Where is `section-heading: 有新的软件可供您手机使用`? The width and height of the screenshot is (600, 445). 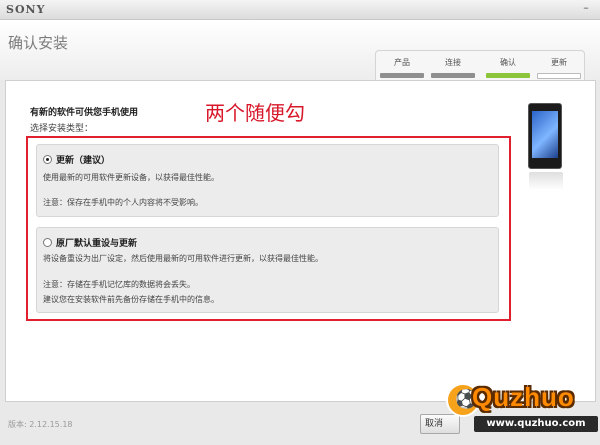
section-heading: 有新的软件可供您手机使用 is located at coordinates (84, 113).